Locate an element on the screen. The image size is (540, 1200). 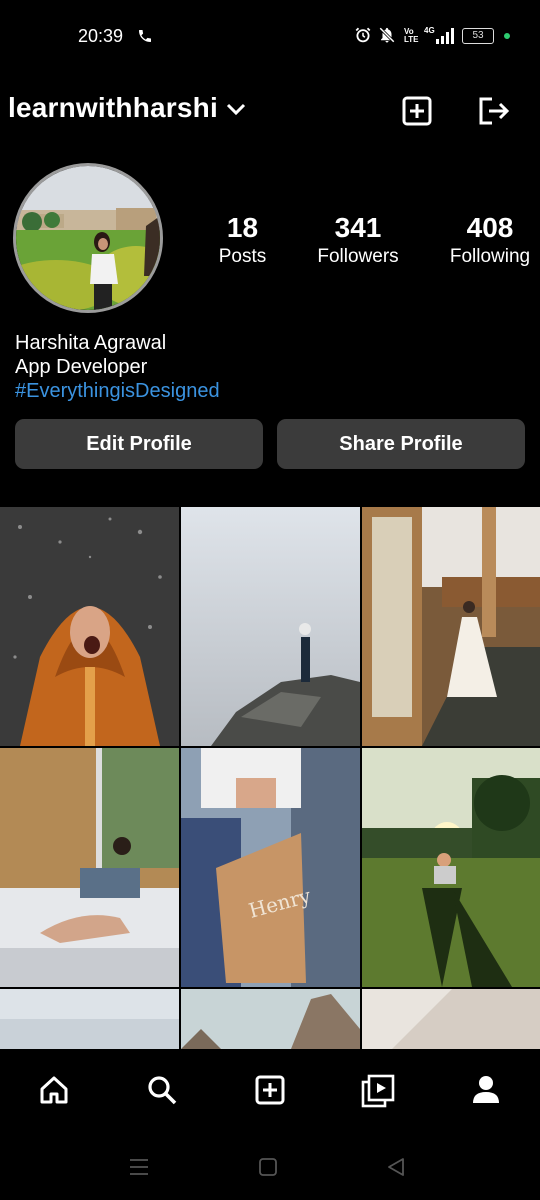
reels-icon is located at coordinates (378, 1093).